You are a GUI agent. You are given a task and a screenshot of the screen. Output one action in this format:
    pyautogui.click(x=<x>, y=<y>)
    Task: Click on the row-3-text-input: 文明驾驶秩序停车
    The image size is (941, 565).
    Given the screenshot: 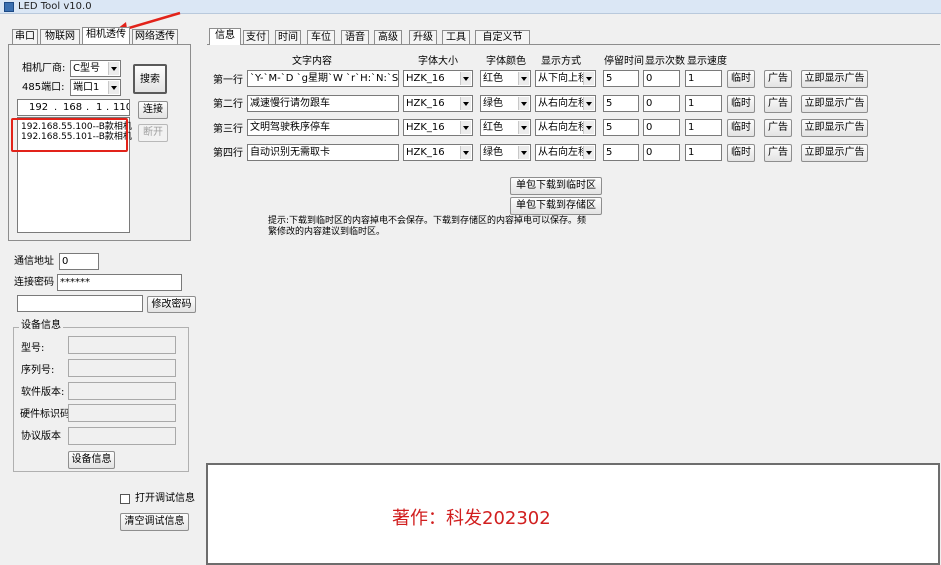 What is the action you would take?
    pyautogui.click(x=323, y=127)
    